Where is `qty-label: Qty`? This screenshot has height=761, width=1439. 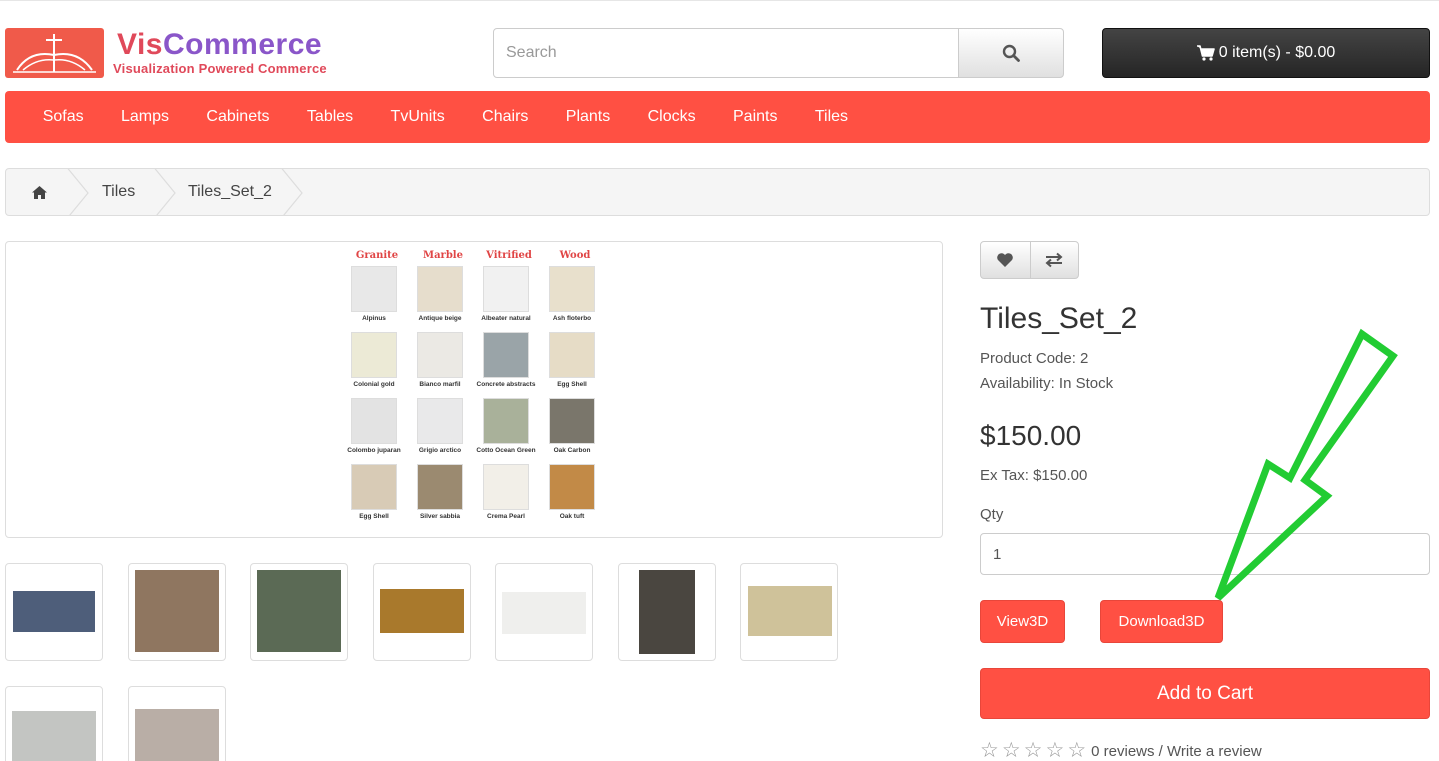 qty-label: Qty is located at coordinates (992, 514).